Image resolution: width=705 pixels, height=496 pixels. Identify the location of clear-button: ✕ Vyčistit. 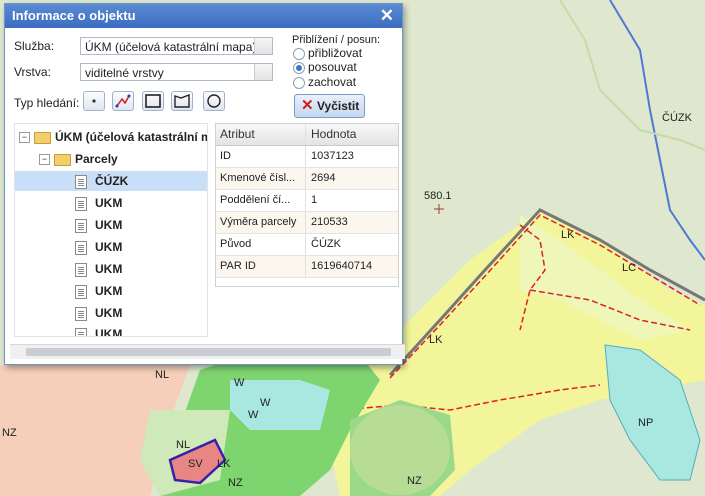
(329, 106).